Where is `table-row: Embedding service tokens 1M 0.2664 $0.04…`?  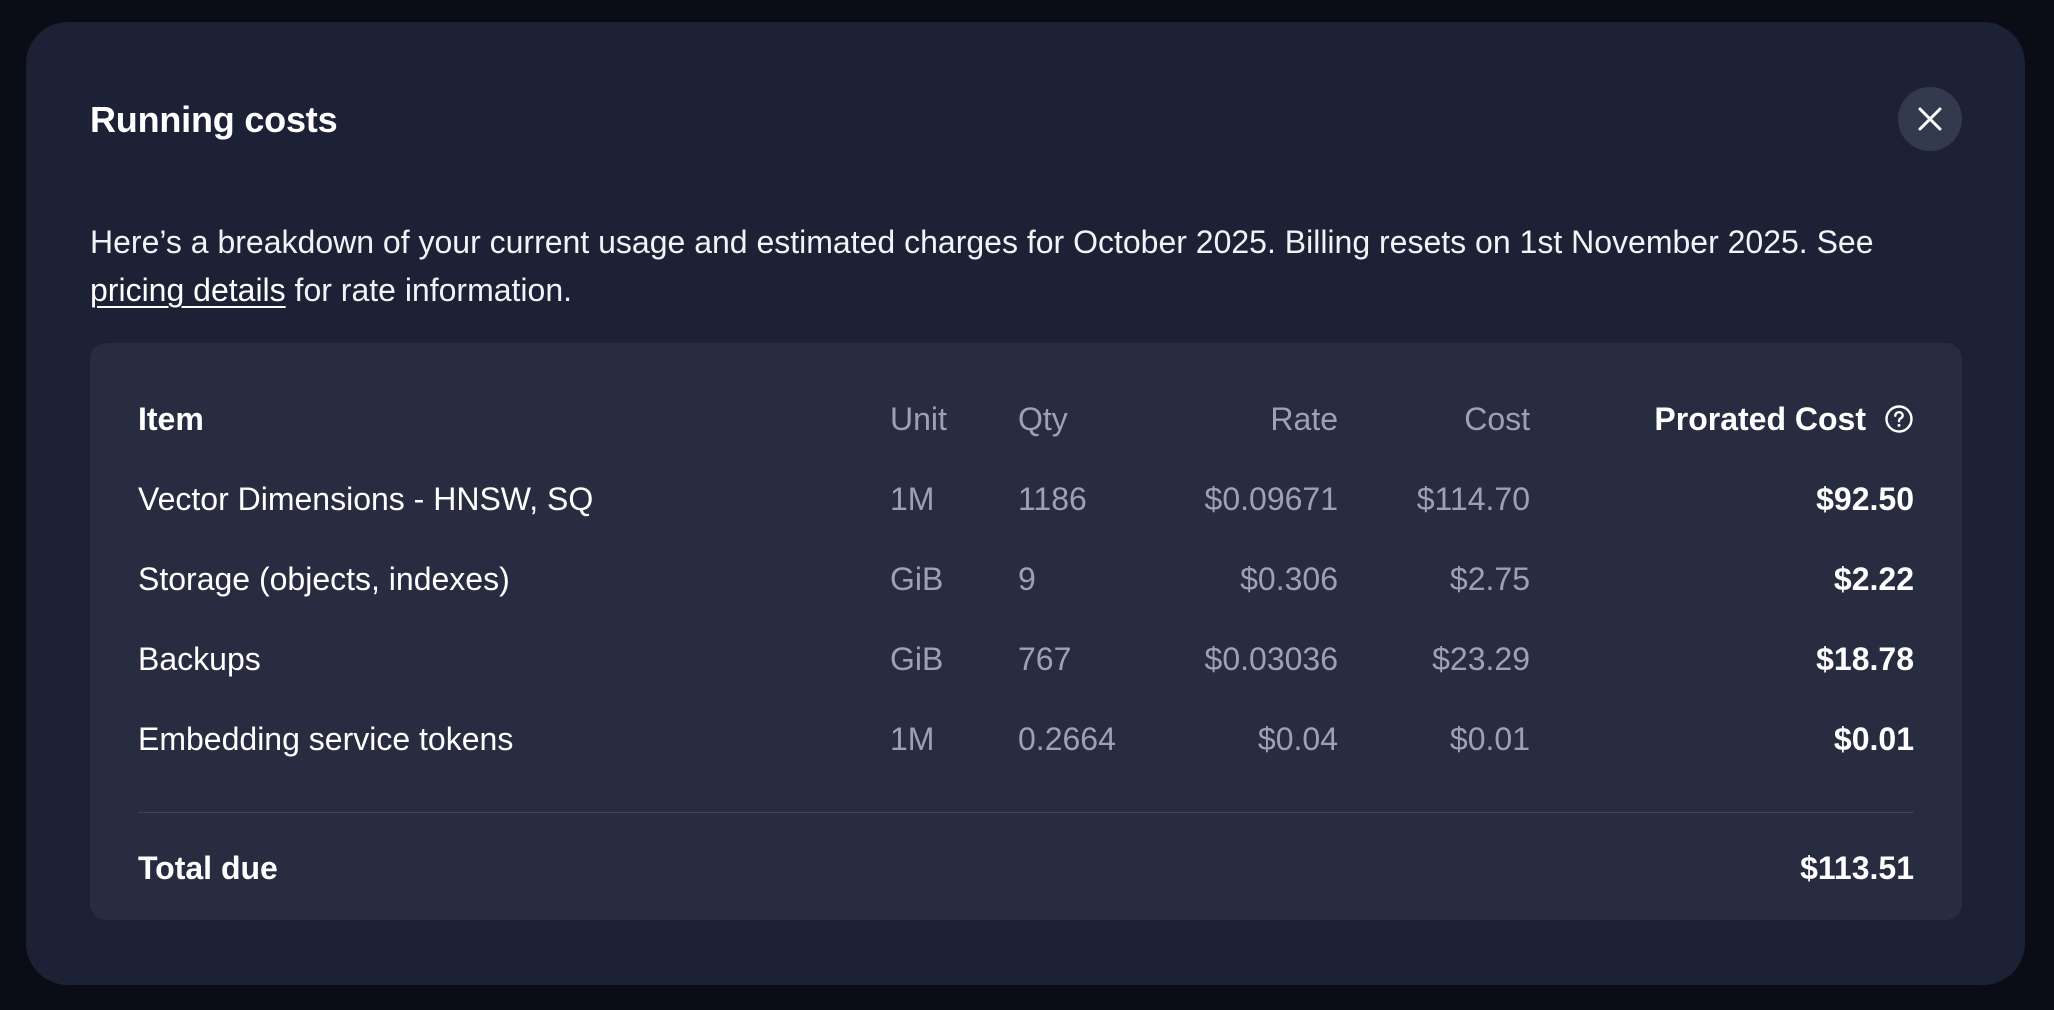
table-row: Embedding service tokens 1M 0.2664 $0.04… is located at coordinates (1026, 739).